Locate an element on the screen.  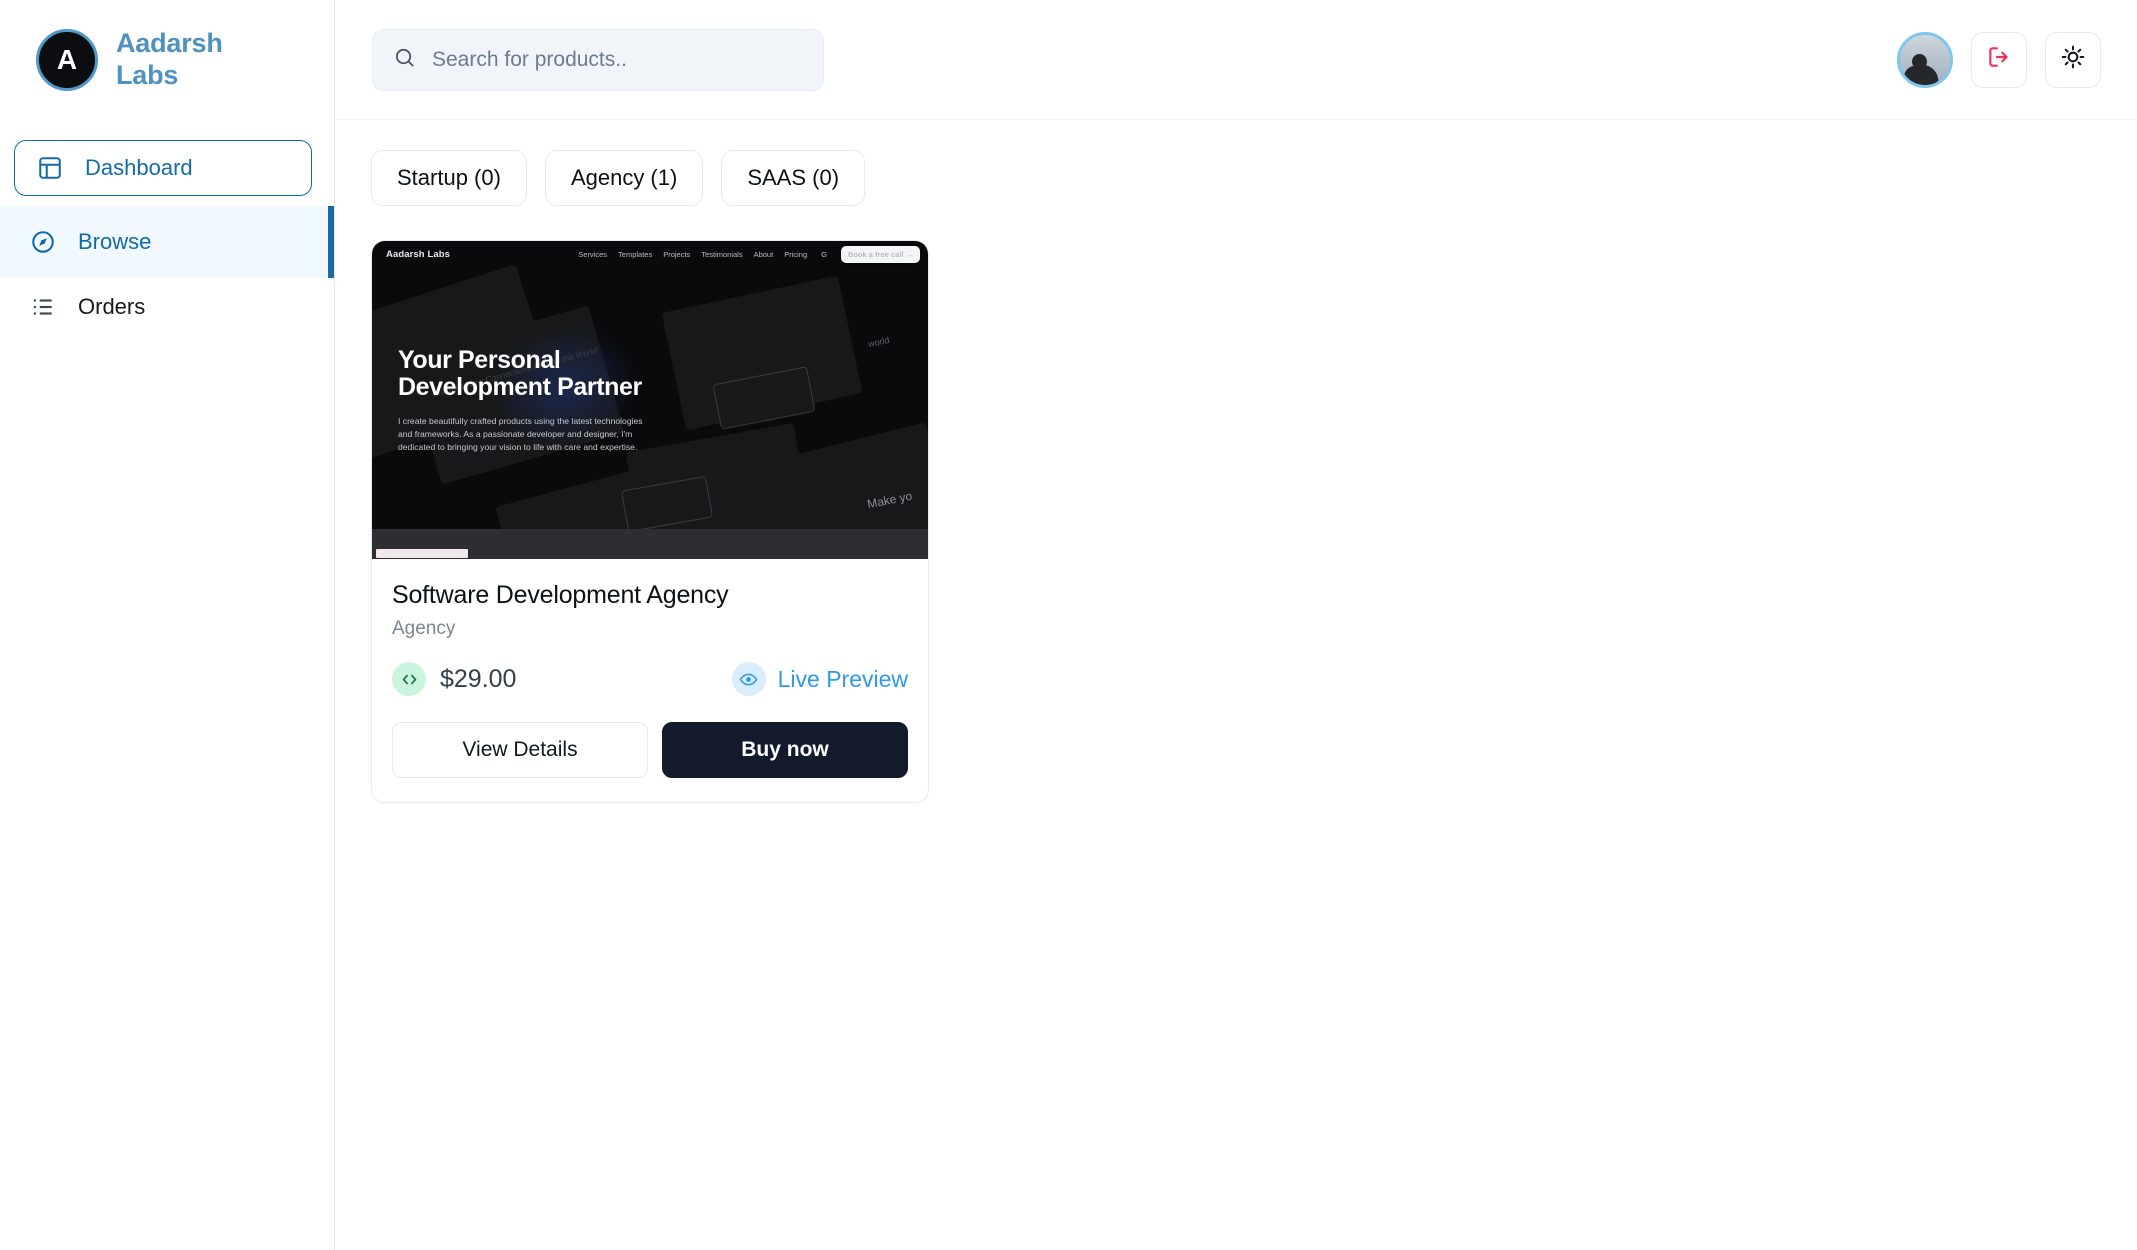
thumbnail-nav-link: Testimonials is located at coordinates (722, 254).